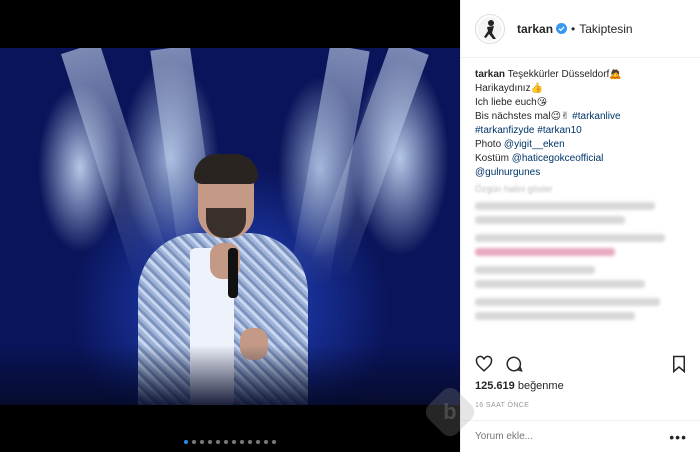  What do you see at coordinates (679, 364) in the screenshot?
I see `bookmark-icon` at bounding box center [679, 364].